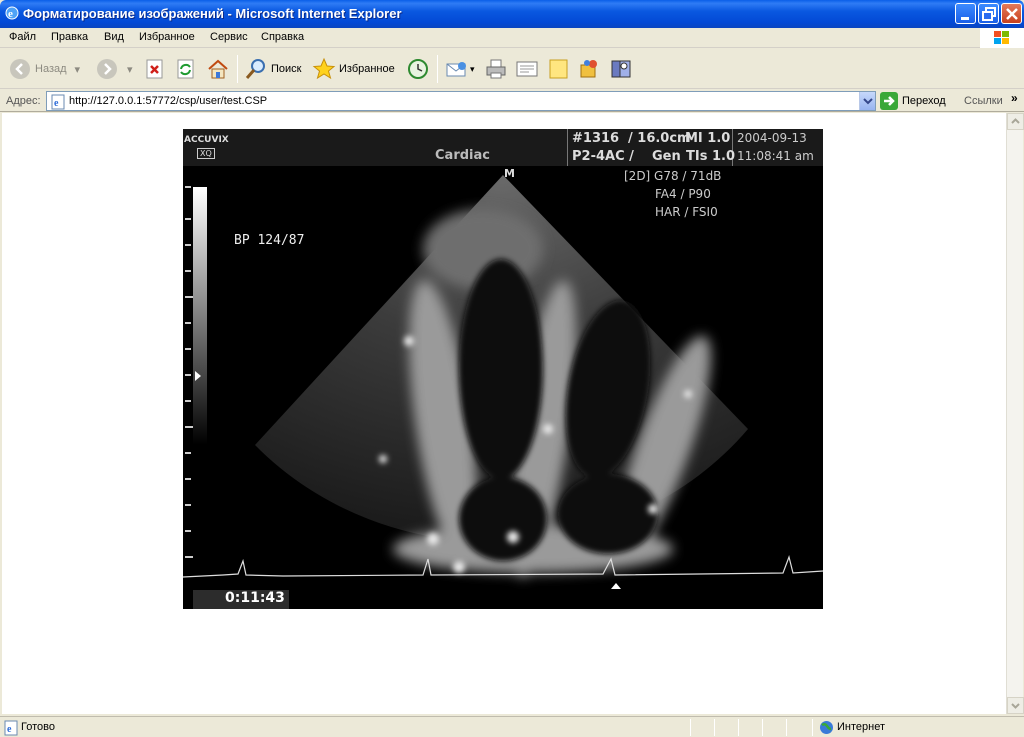 The height and width of the screenshot is (737, 1024). I want to click on address-label: Адрес:, so click(23, 101).